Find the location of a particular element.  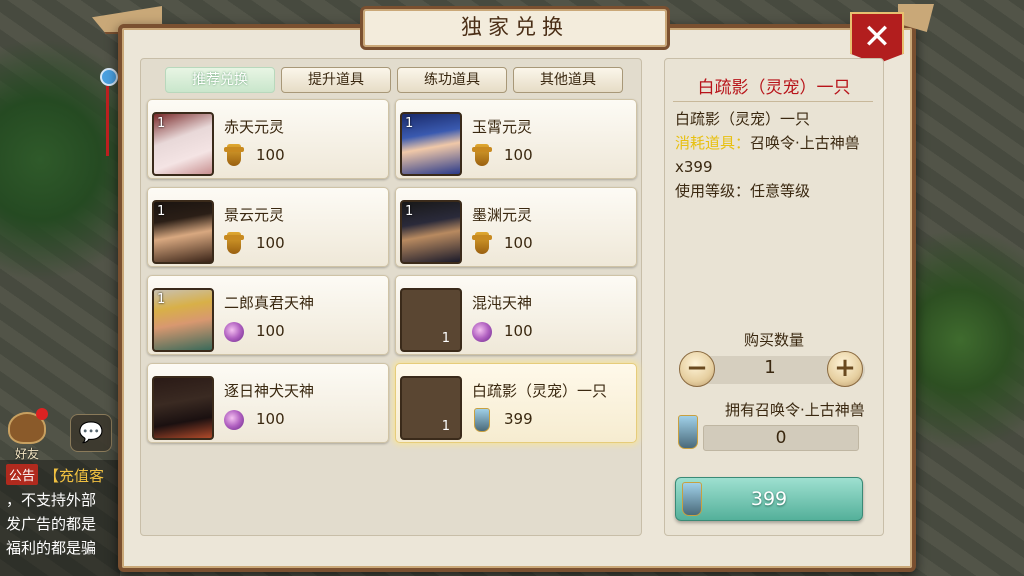

detail-line: 白疏影（灵宠）一只 is located at coordinates (743, 119).